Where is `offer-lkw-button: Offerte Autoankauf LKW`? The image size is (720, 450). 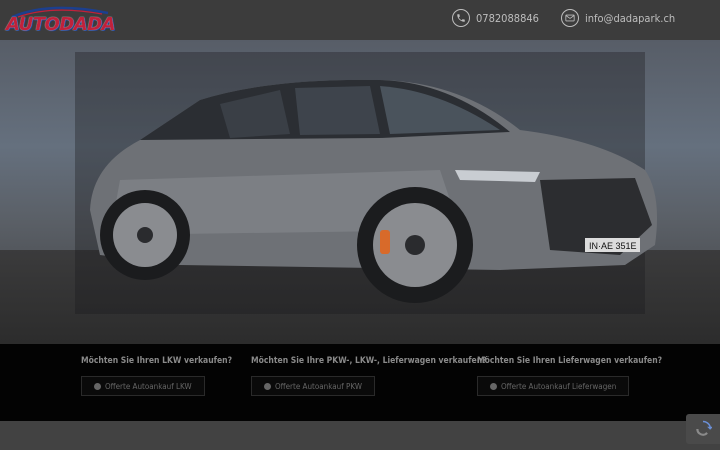
offer-lkw-button: Offerte Autoankauf LKW is located at coordinates (143, 386).